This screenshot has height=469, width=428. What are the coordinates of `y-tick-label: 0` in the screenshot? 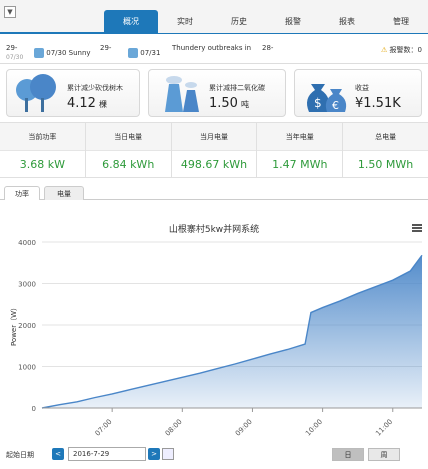 It's located at (34, 409).